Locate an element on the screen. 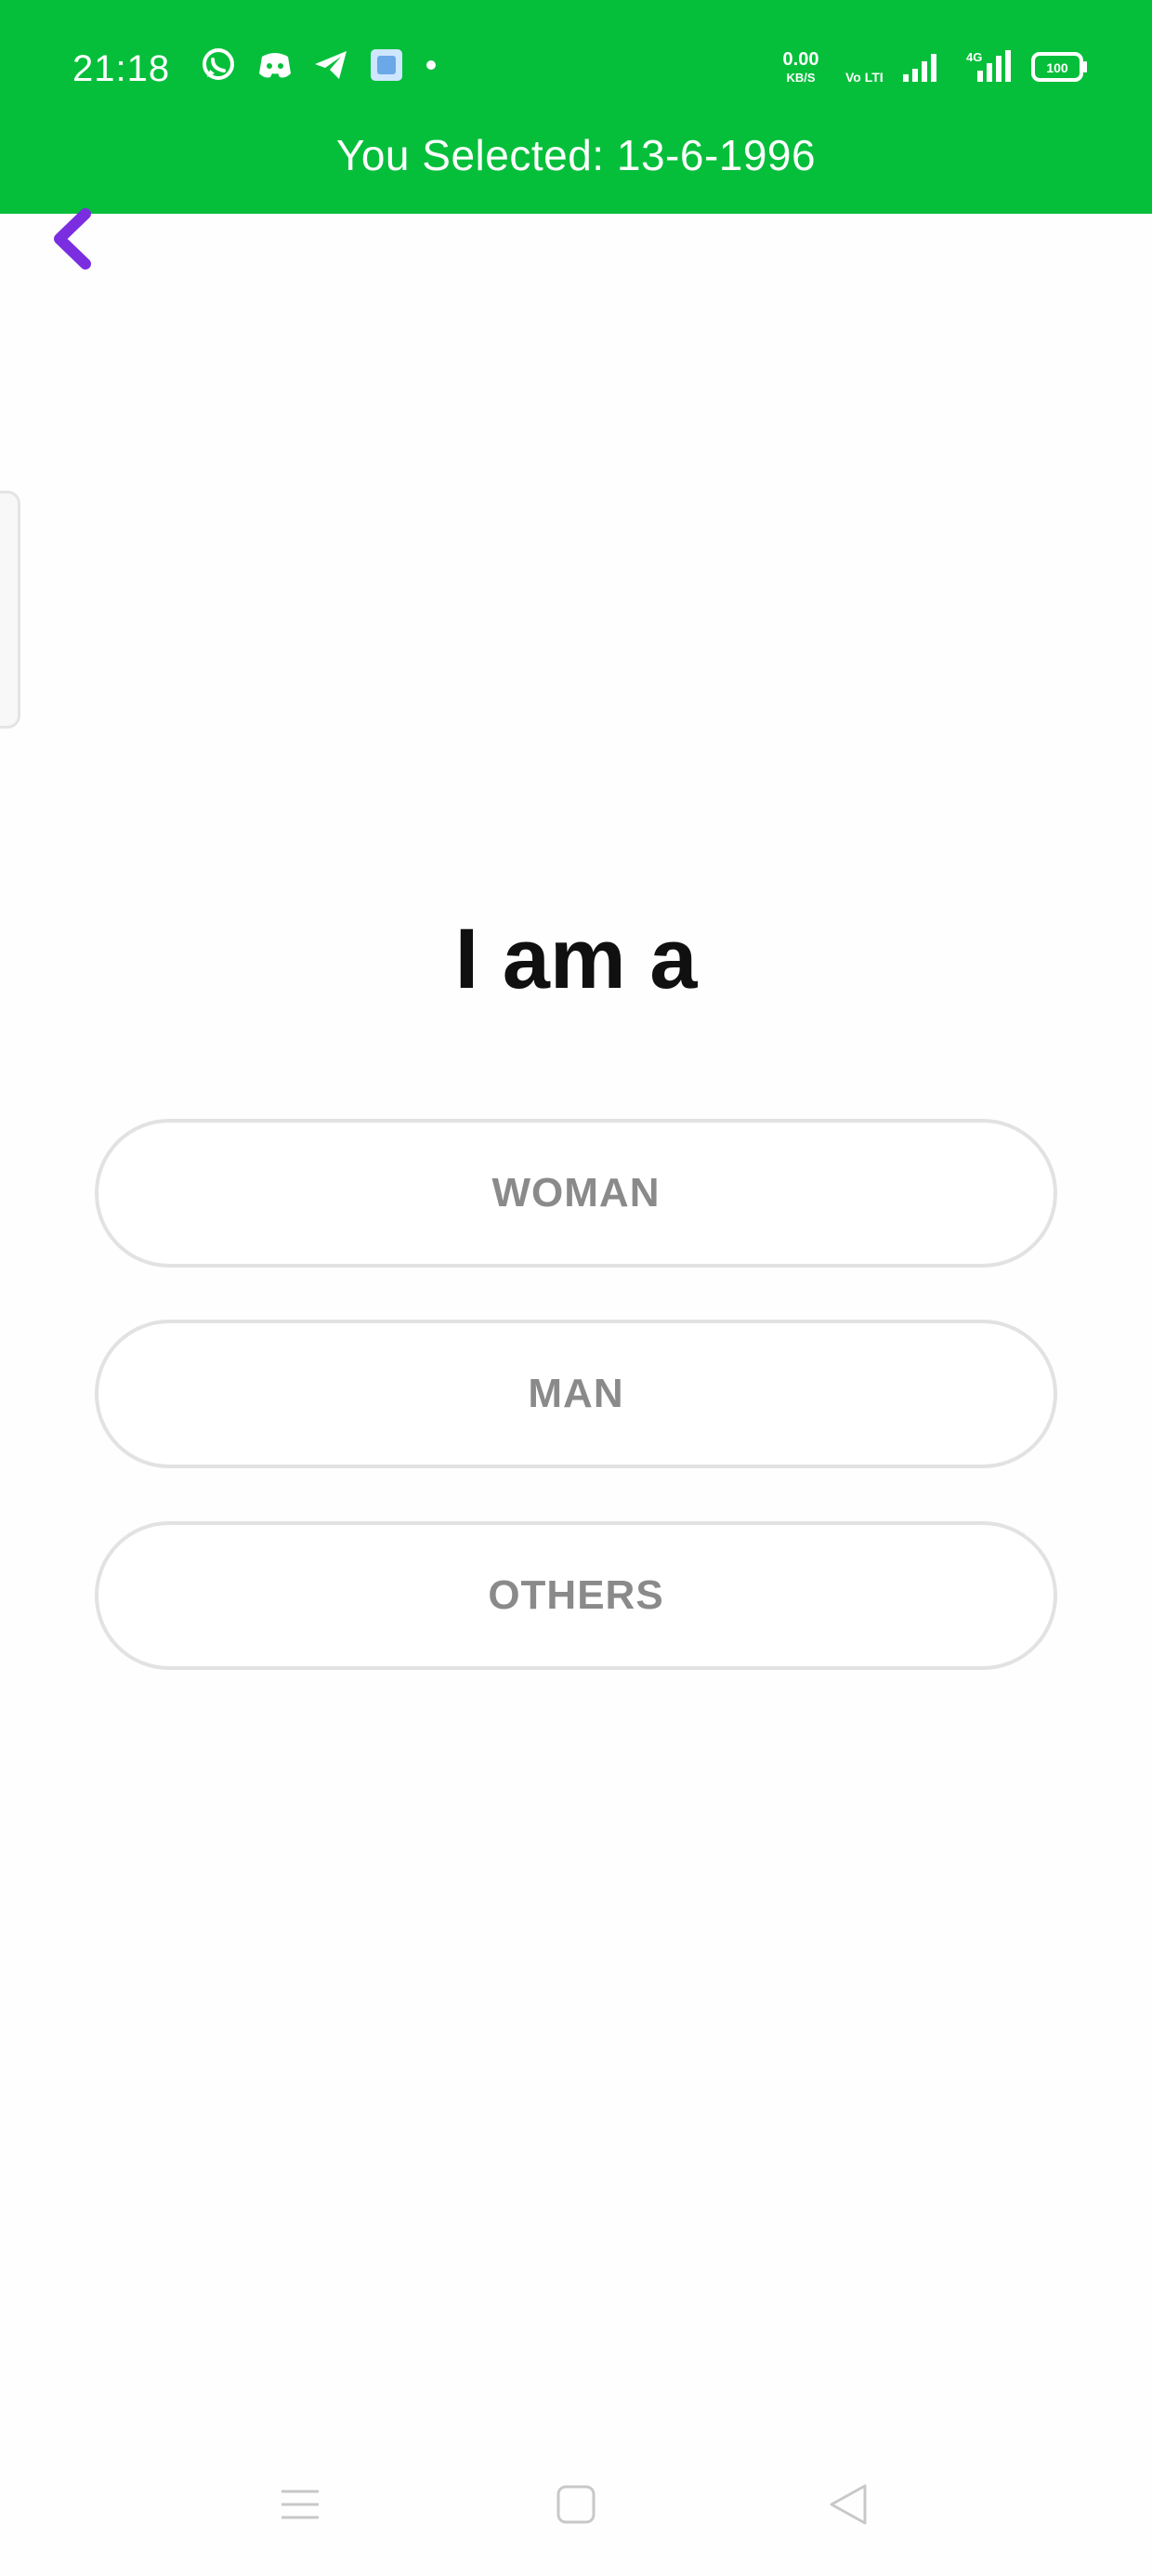 This screenshot has width=1152, height=2576. network-speed-icon: 0.00 KB/S is located at coordinates (801, 67).